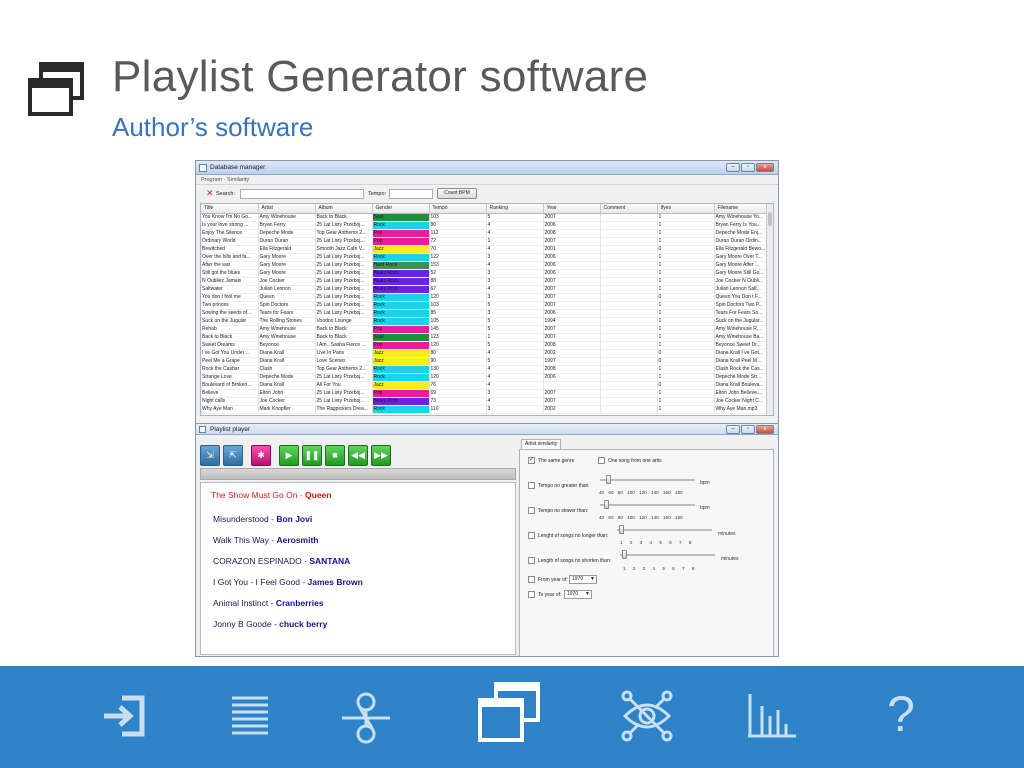 This screenshot has width=1024, height=768. What do you see at coordinates (508, 712) in the screenshot?
I see `windows-icon` at bounding box center [508, 712].